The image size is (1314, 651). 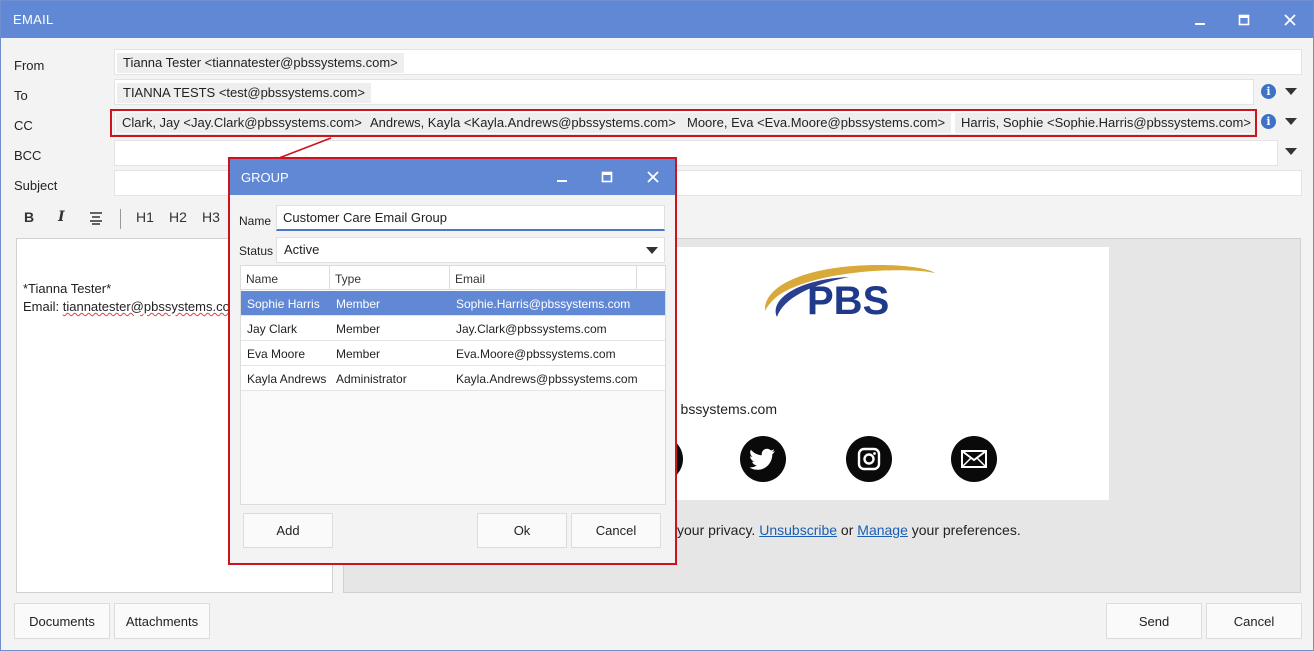 What do you see at coordinates (61, 217) in the screenshot?
I see `italic-button: I` at bounding box center [61, 217].